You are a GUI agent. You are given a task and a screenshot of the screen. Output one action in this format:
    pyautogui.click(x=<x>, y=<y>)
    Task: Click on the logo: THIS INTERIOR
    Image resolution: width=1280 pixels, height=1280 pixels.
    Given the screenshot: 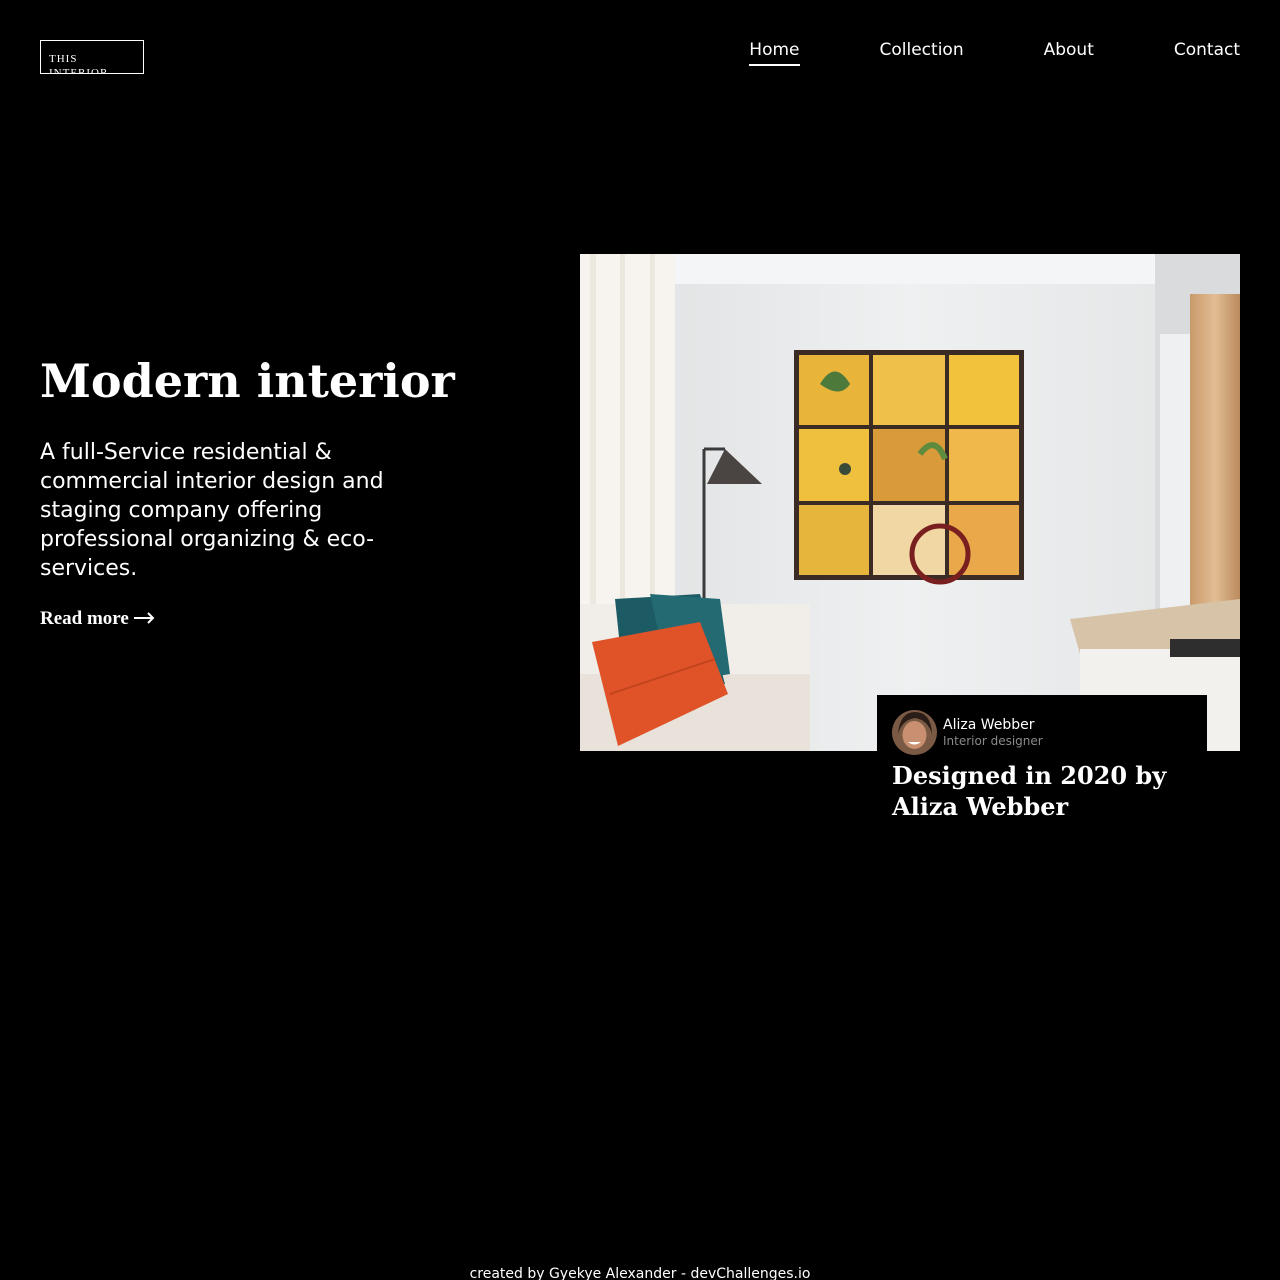 What is the action you would take?
    pyautogui.click(x=92, y=57)
    